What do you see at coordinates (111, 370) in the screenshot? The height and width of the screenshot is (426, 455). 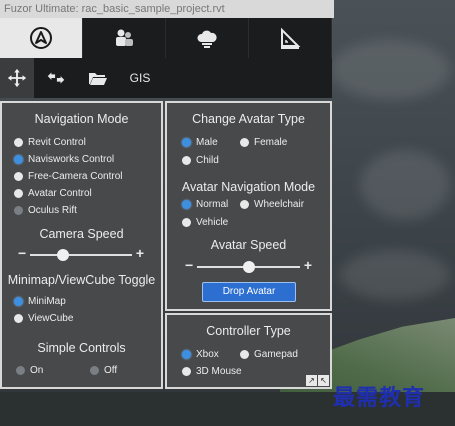 I see `simple-controls-label: Off` at bounding box center [111, 370].